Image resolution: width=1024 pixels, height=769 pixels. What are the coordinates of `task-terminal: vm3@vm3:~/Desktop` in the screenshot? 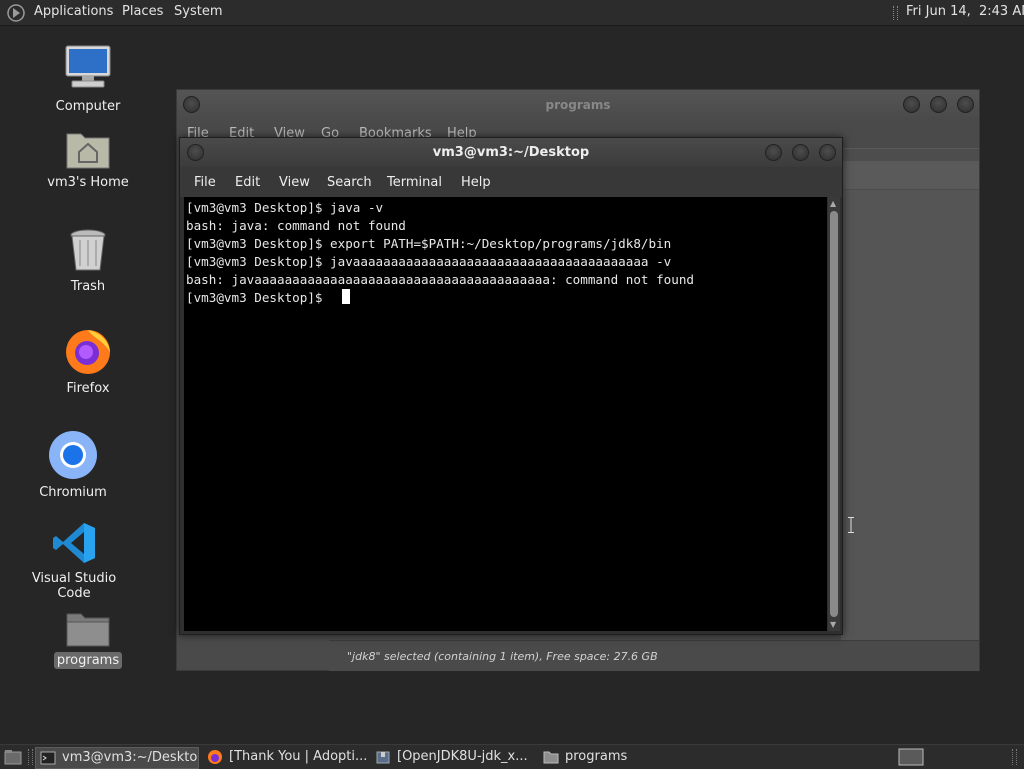 It's located at (117, 758).